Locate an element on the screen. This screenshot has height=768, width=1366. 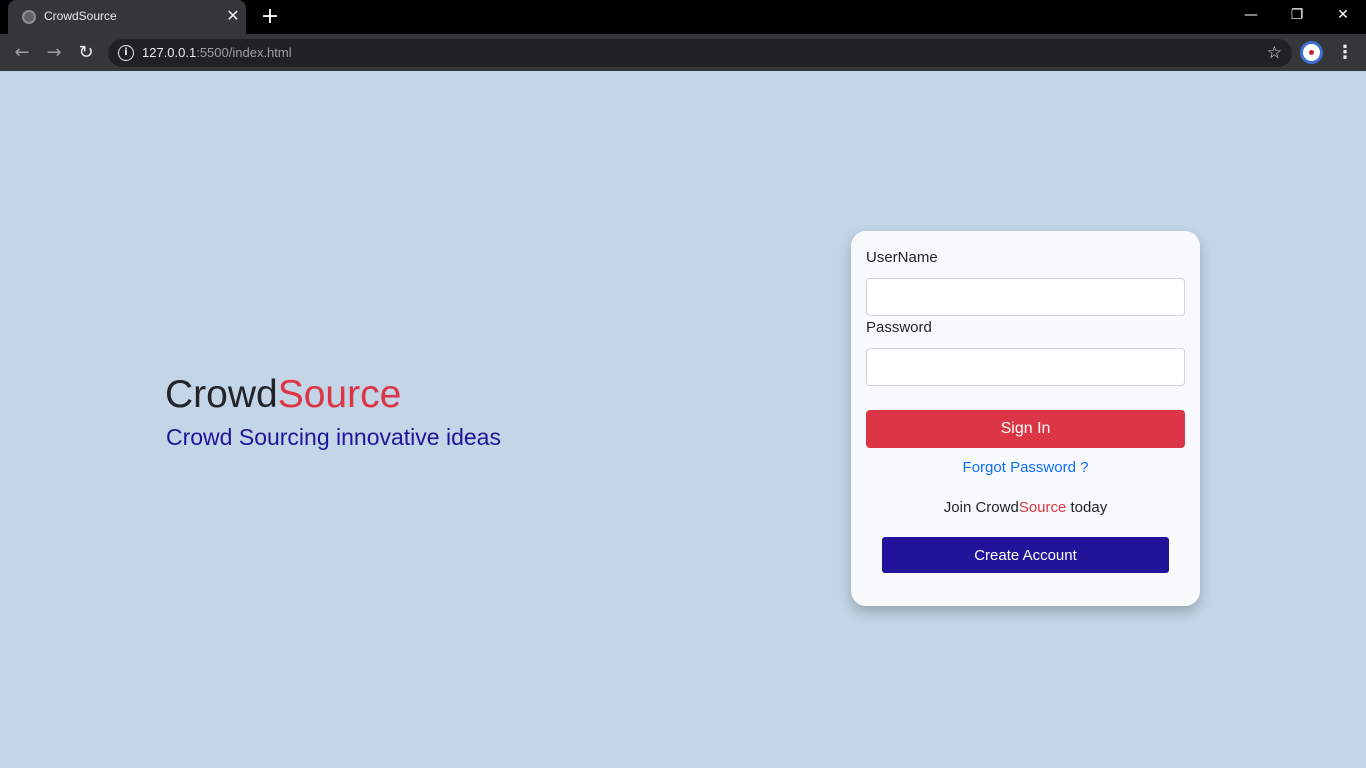
browser-menu-icon: ⋮ is located at coordinates (1345, 53).